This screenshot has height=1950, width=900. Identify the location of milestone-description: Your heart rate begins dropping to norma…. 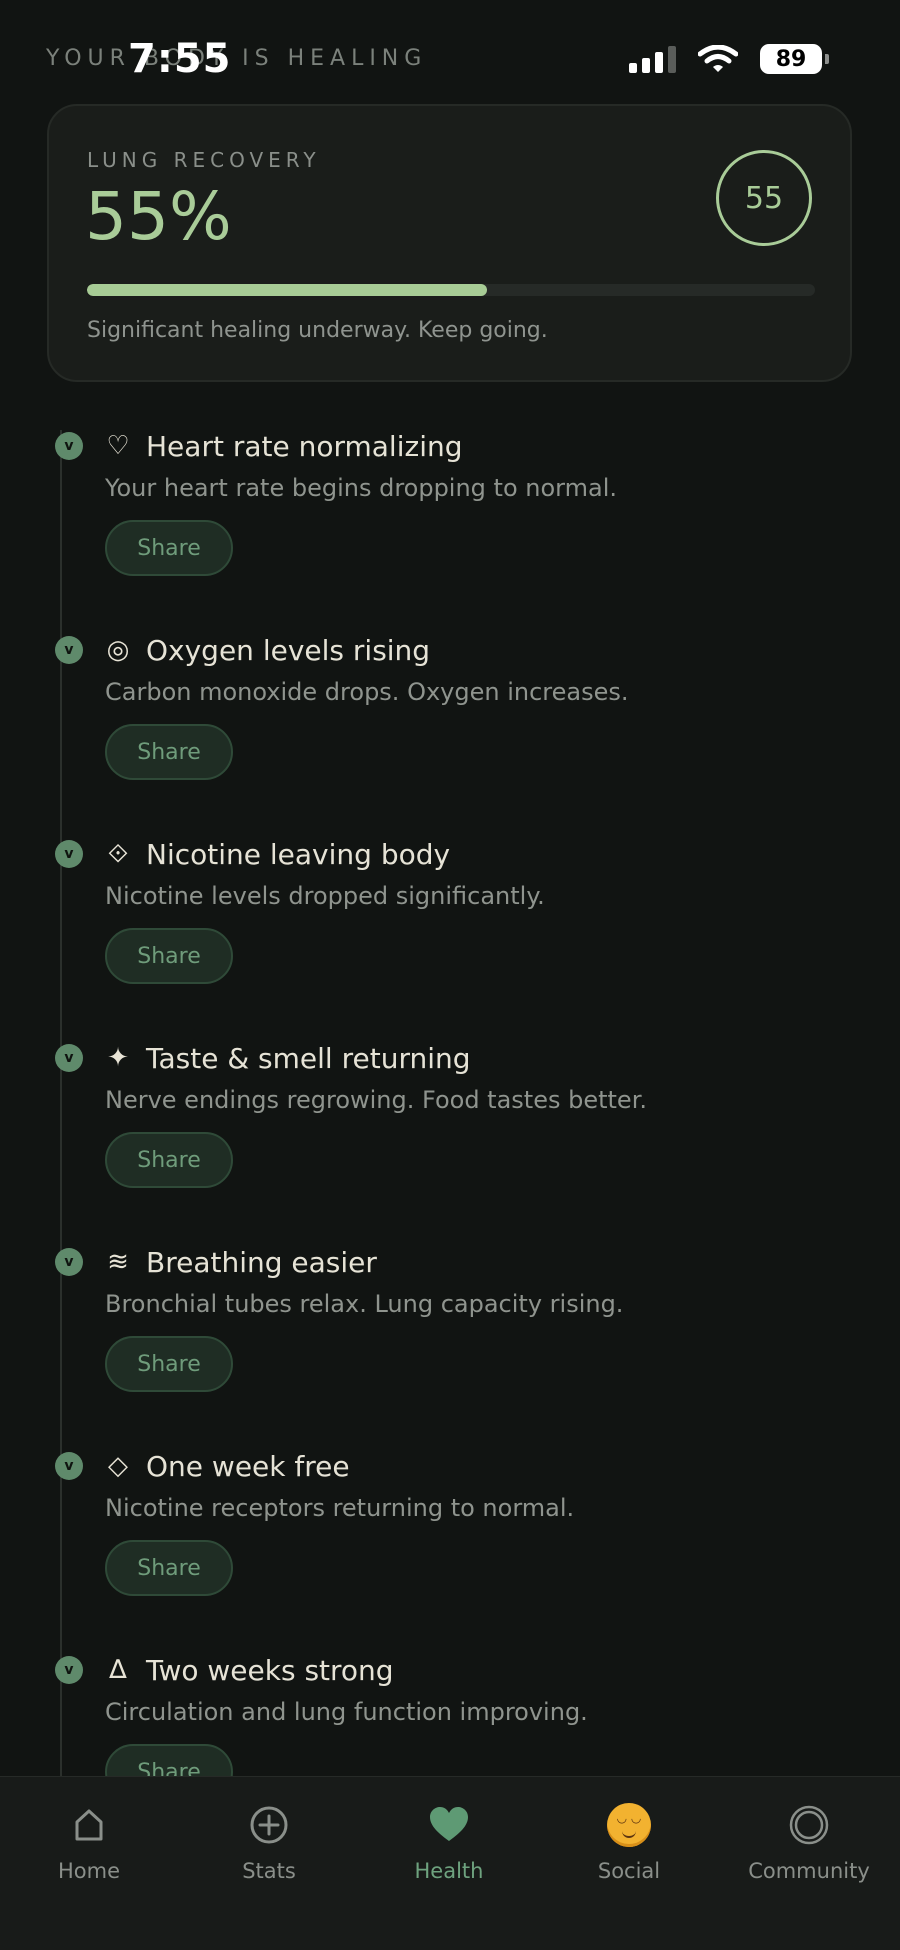
(361, 488).